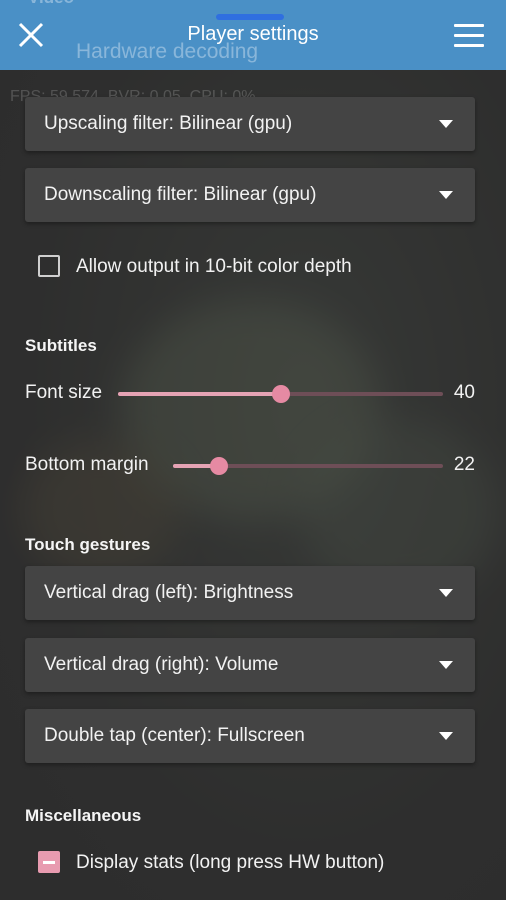 This screenshot has height=900, width=506. Describe the element at coordinates (51, 4) in the screenshot. I see `ghost-section-label: Video` at that location.